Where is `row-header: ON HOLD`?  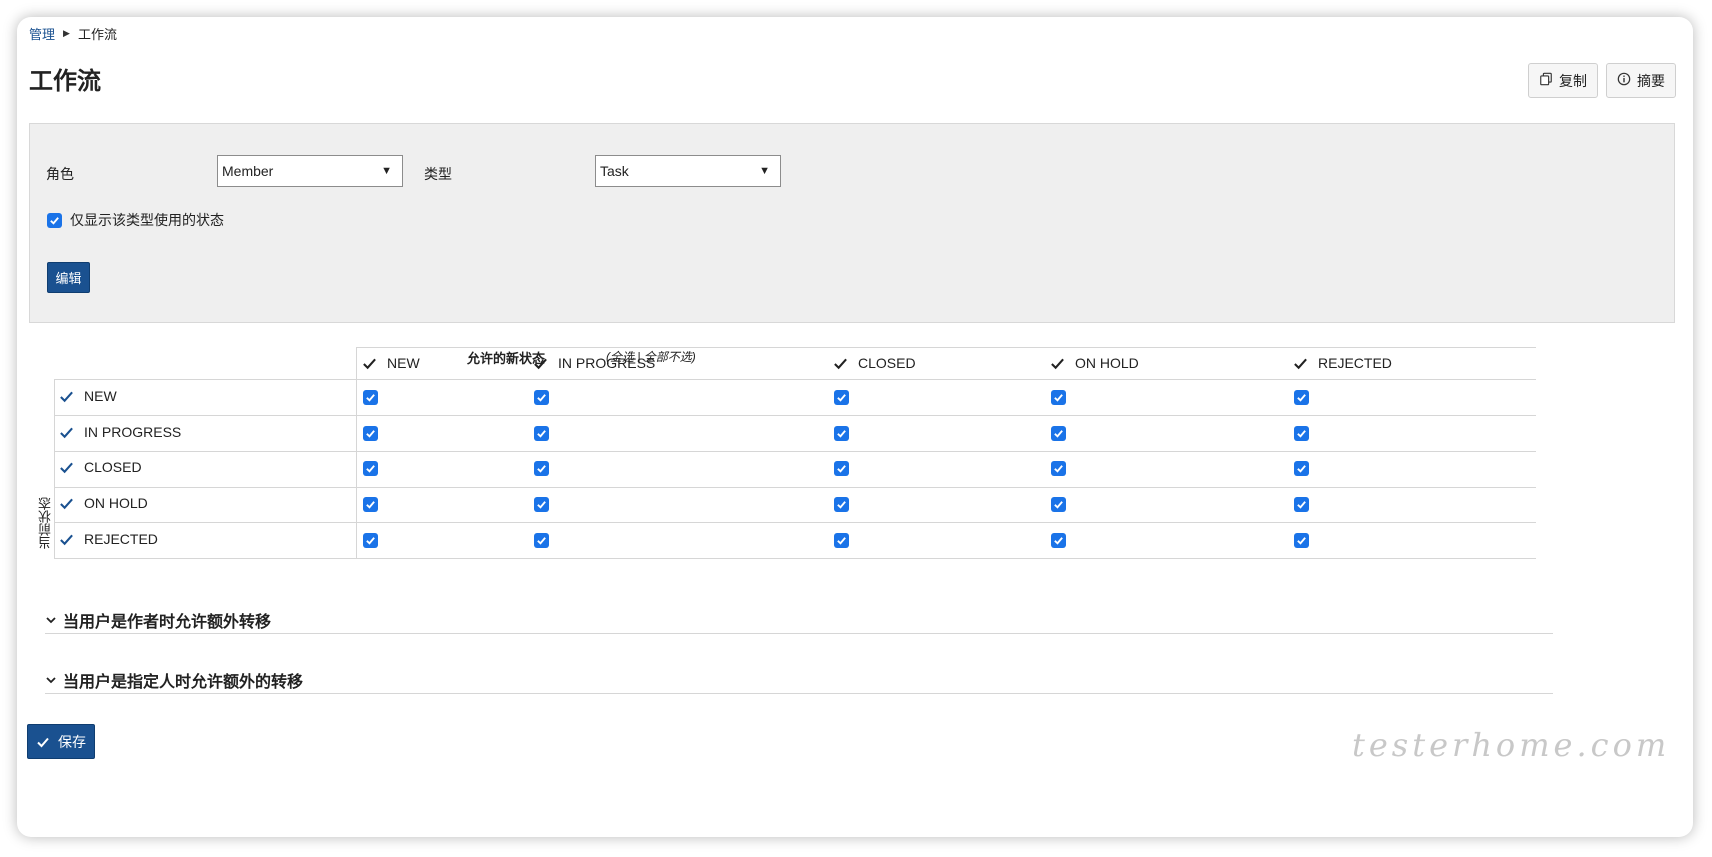 row-header: ON HOLD is located at coordinates (103, 503).